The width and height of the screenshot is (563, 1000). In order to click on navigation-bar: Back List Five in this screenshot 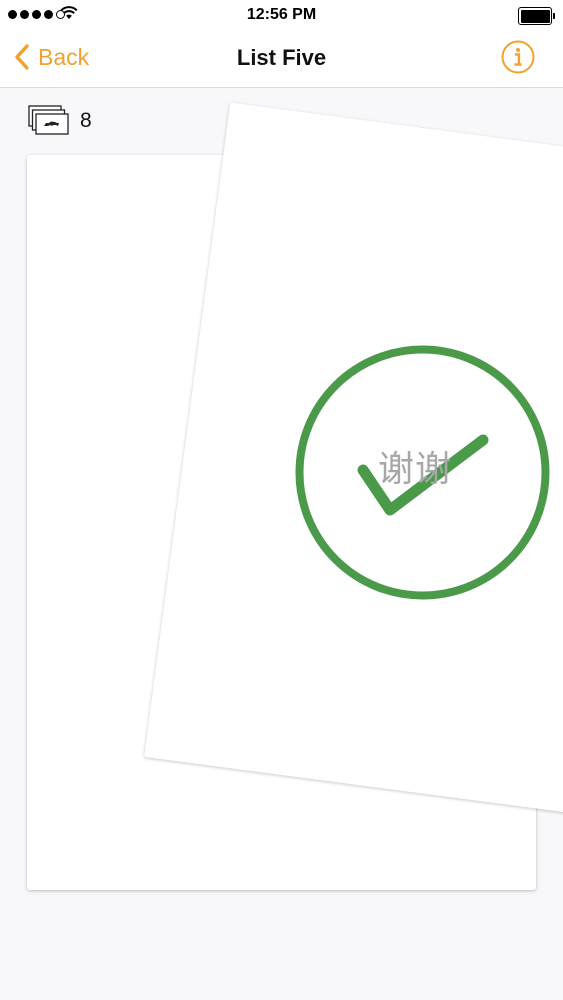, I will do `click(281, 59)`.